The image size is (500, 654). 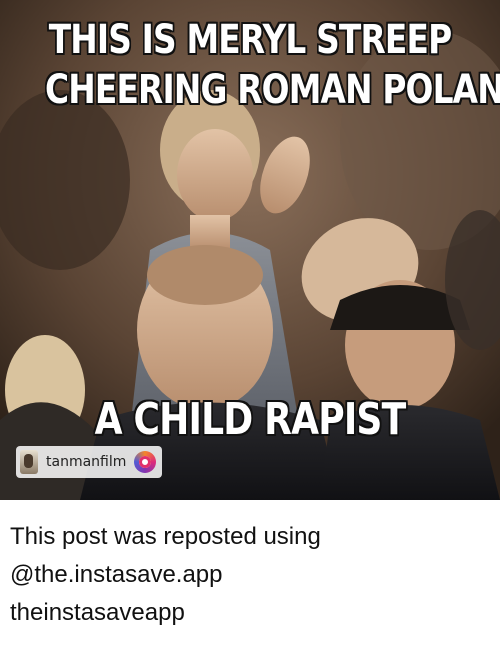 What do you see at coordinates (165, 536) in the screenshot?
I see `caption-line-1: This post was reposted using` at bounding box center [165, 536].